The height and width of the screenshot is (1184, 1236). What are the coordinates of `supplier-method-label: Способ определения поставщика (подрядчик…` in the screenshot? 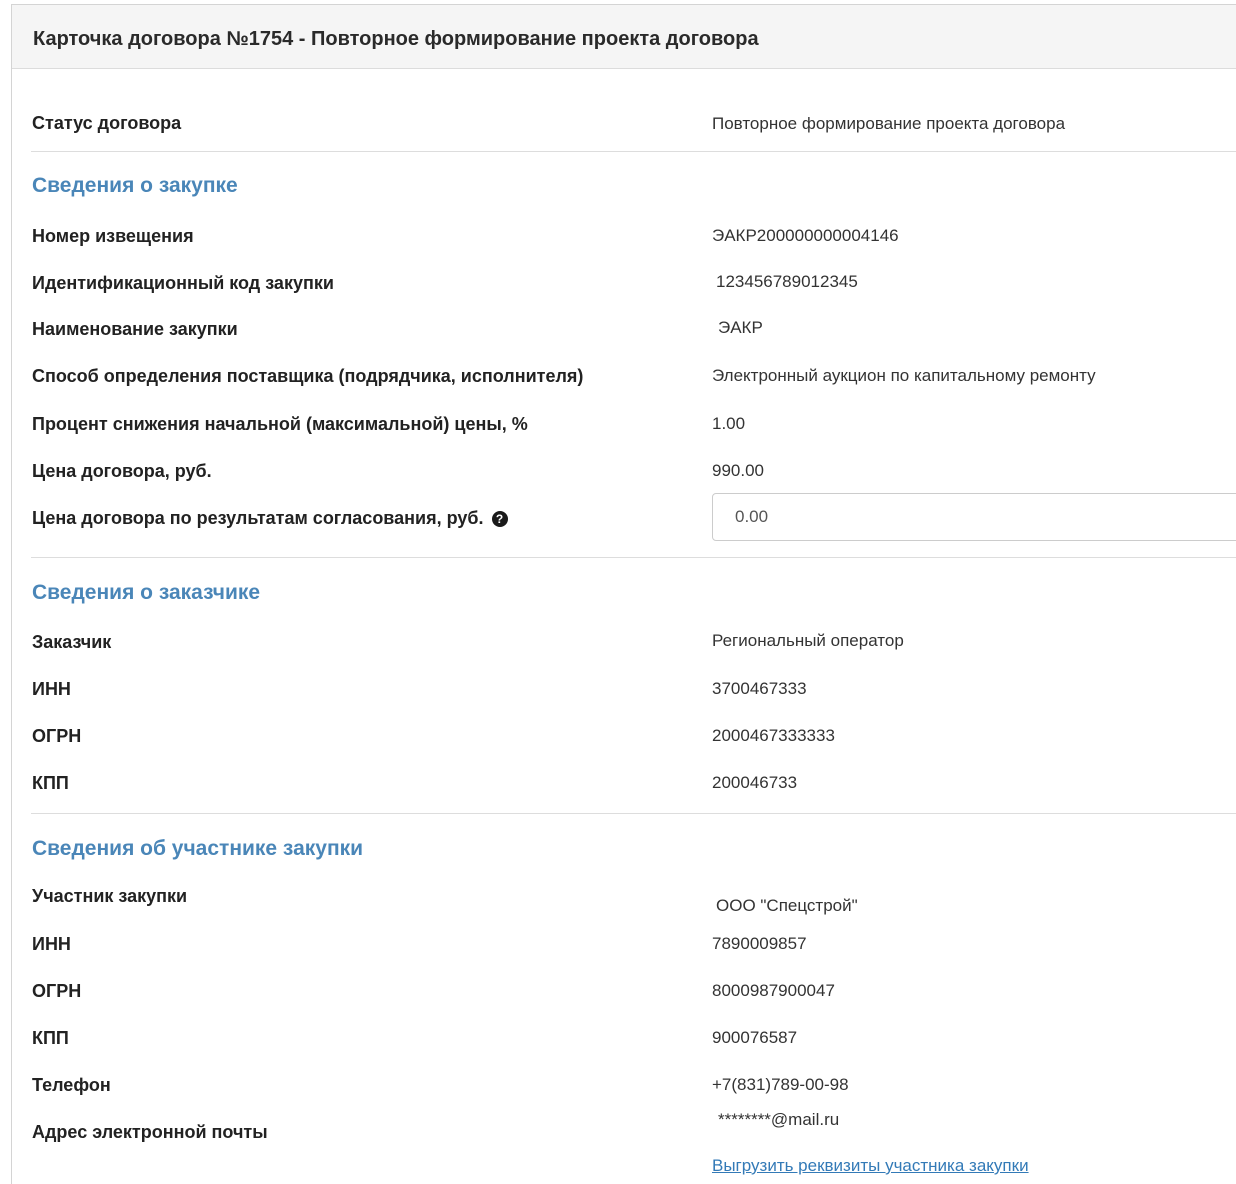 It's located at (308, 376).